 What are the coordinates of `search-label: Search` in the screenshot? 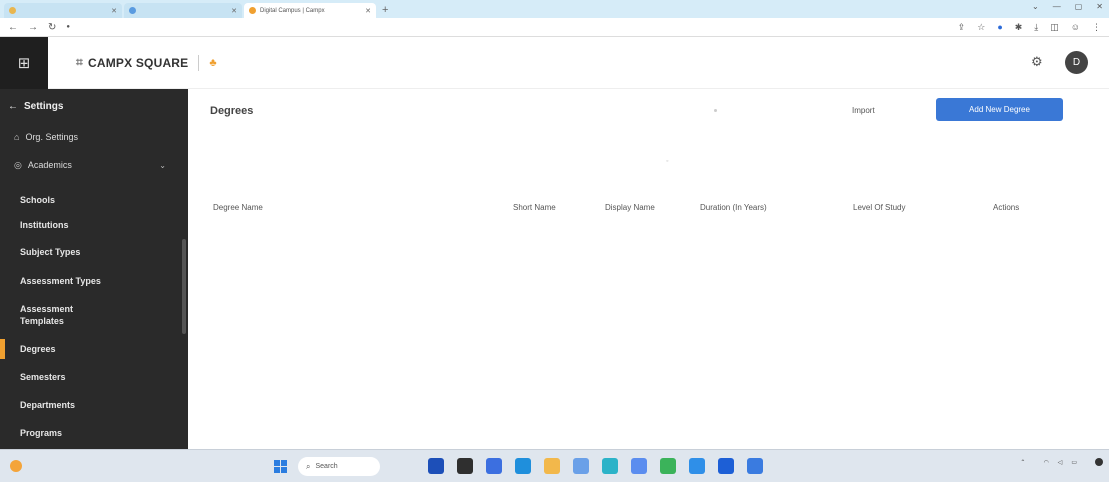 It's located at (326, 466).